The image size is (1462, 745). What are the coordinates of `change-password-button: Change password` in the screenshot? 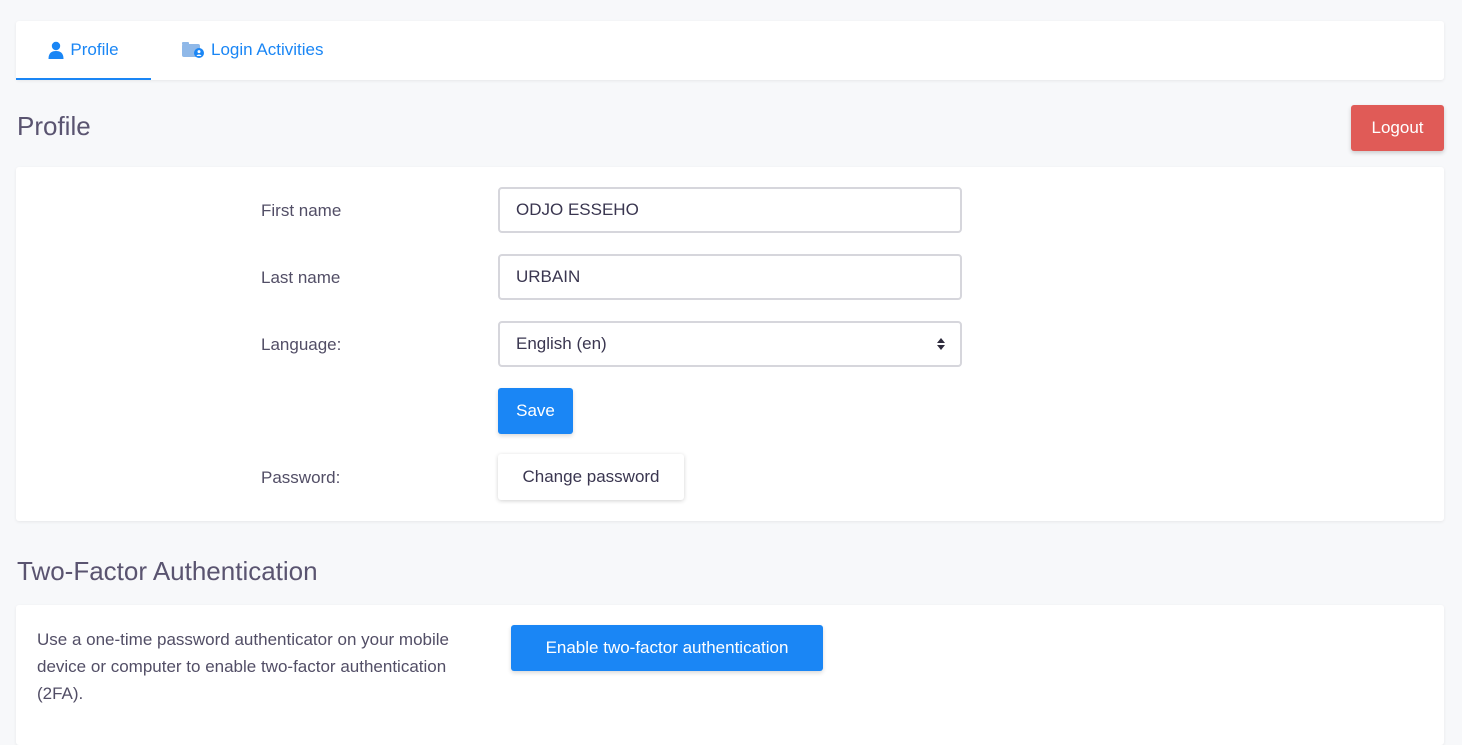 It's located at (591, 477).